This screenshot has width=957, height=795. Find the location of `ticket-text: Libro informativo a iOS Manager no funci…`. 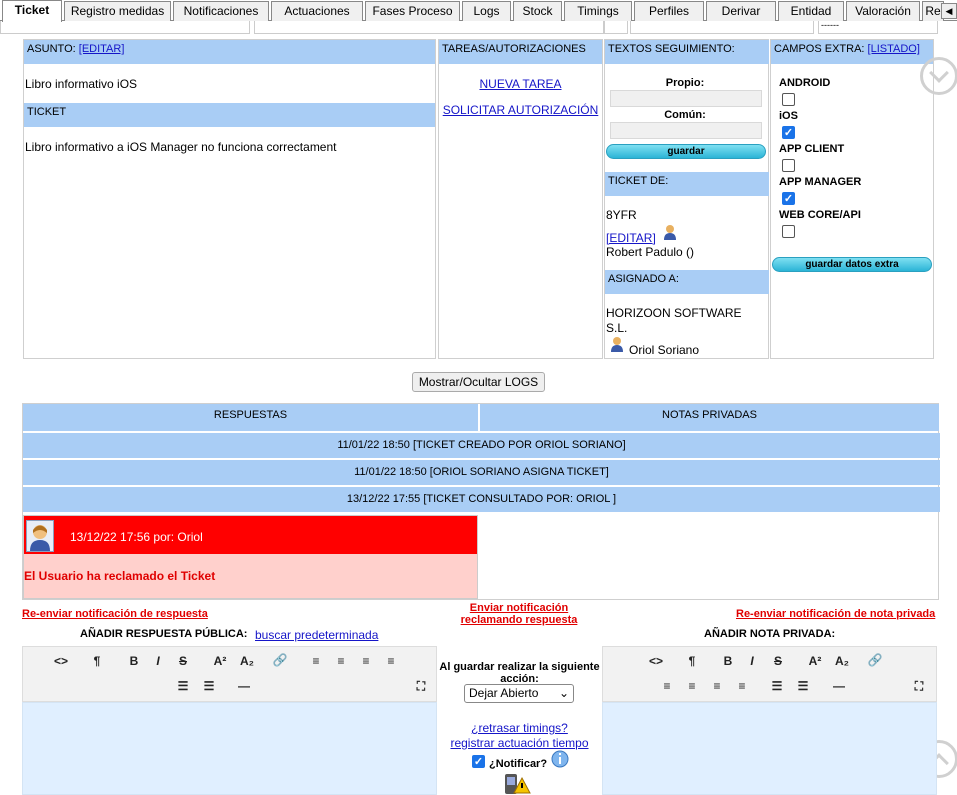

ticket-text: Libro informativo a iOS Manager no funci… is located at coordinates (181, 147).